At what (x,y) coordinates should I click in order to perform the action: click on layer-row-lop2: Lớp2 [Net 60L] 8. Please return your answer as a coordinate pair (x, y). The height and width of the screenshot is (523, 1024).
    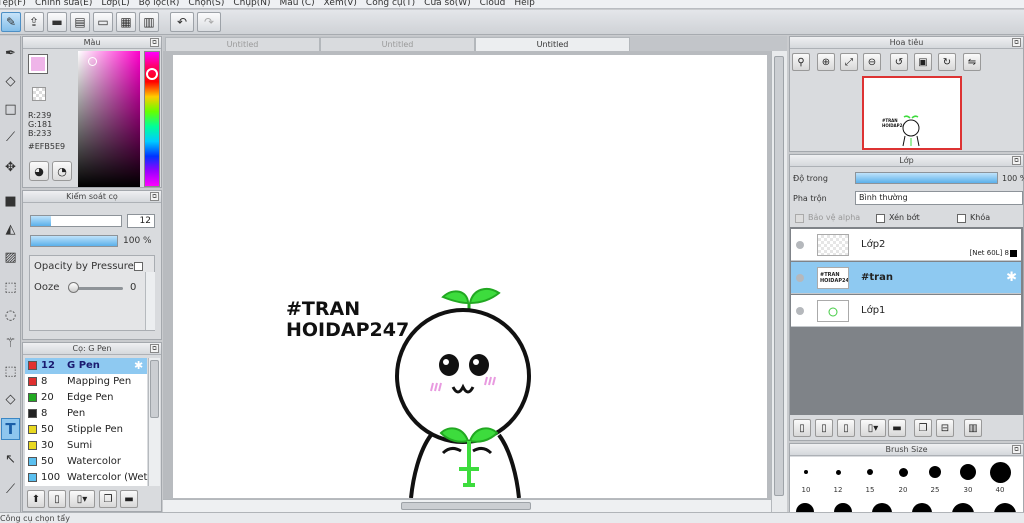
    Looking at the image, I should click on (906, 245).